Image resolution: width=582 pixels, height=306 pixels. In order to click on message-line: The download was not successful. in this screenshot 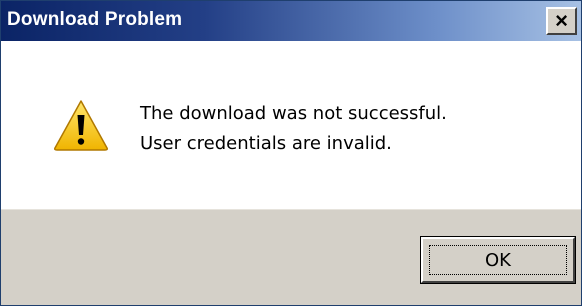, I will do `click(293, 113)`.